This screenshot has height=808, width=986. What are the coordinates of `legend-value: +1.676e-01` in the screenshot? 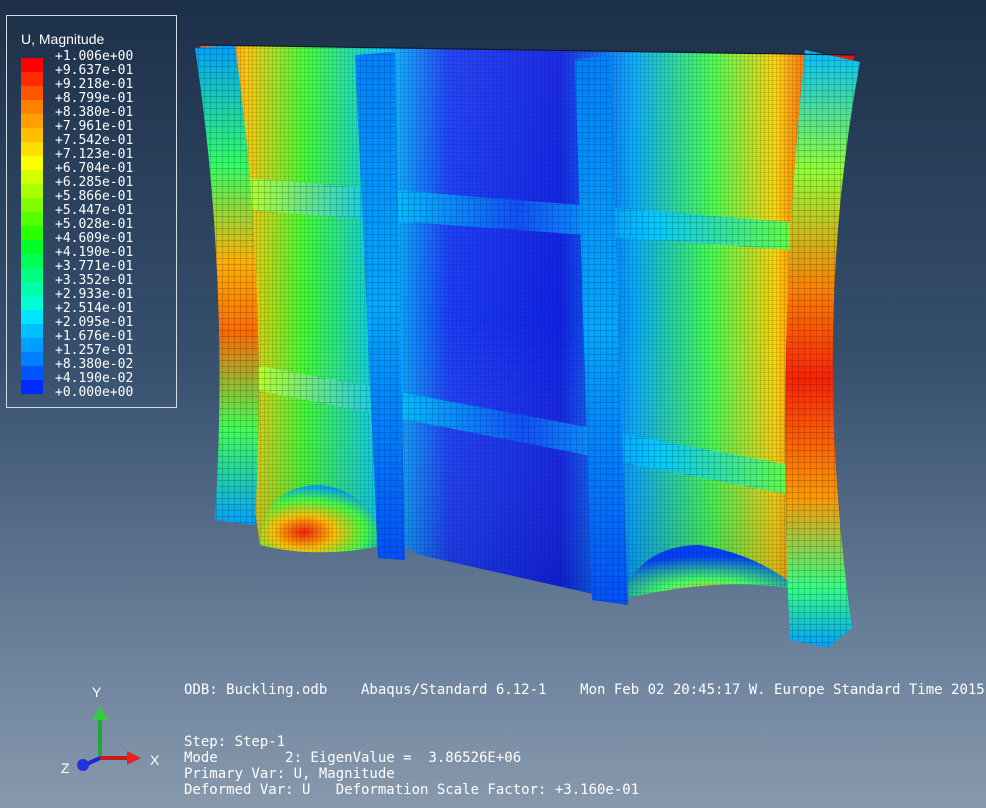 It's located at (94, 336).